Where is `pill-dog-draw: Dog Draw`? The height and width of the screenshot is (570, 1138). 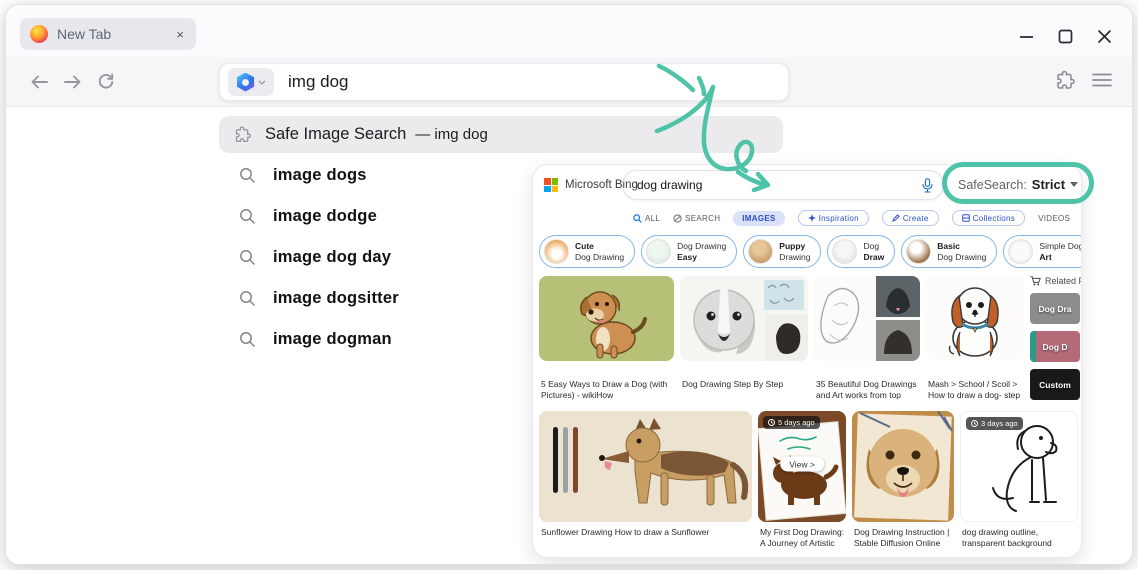 pill-dog-draw: Dog Draw is located at coordinates (861, 251).